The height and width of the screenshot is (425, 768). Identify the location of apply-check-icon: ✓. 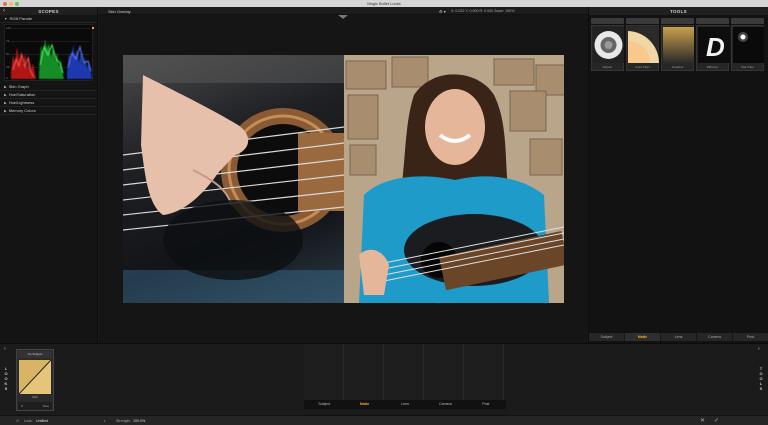
(716, 420).